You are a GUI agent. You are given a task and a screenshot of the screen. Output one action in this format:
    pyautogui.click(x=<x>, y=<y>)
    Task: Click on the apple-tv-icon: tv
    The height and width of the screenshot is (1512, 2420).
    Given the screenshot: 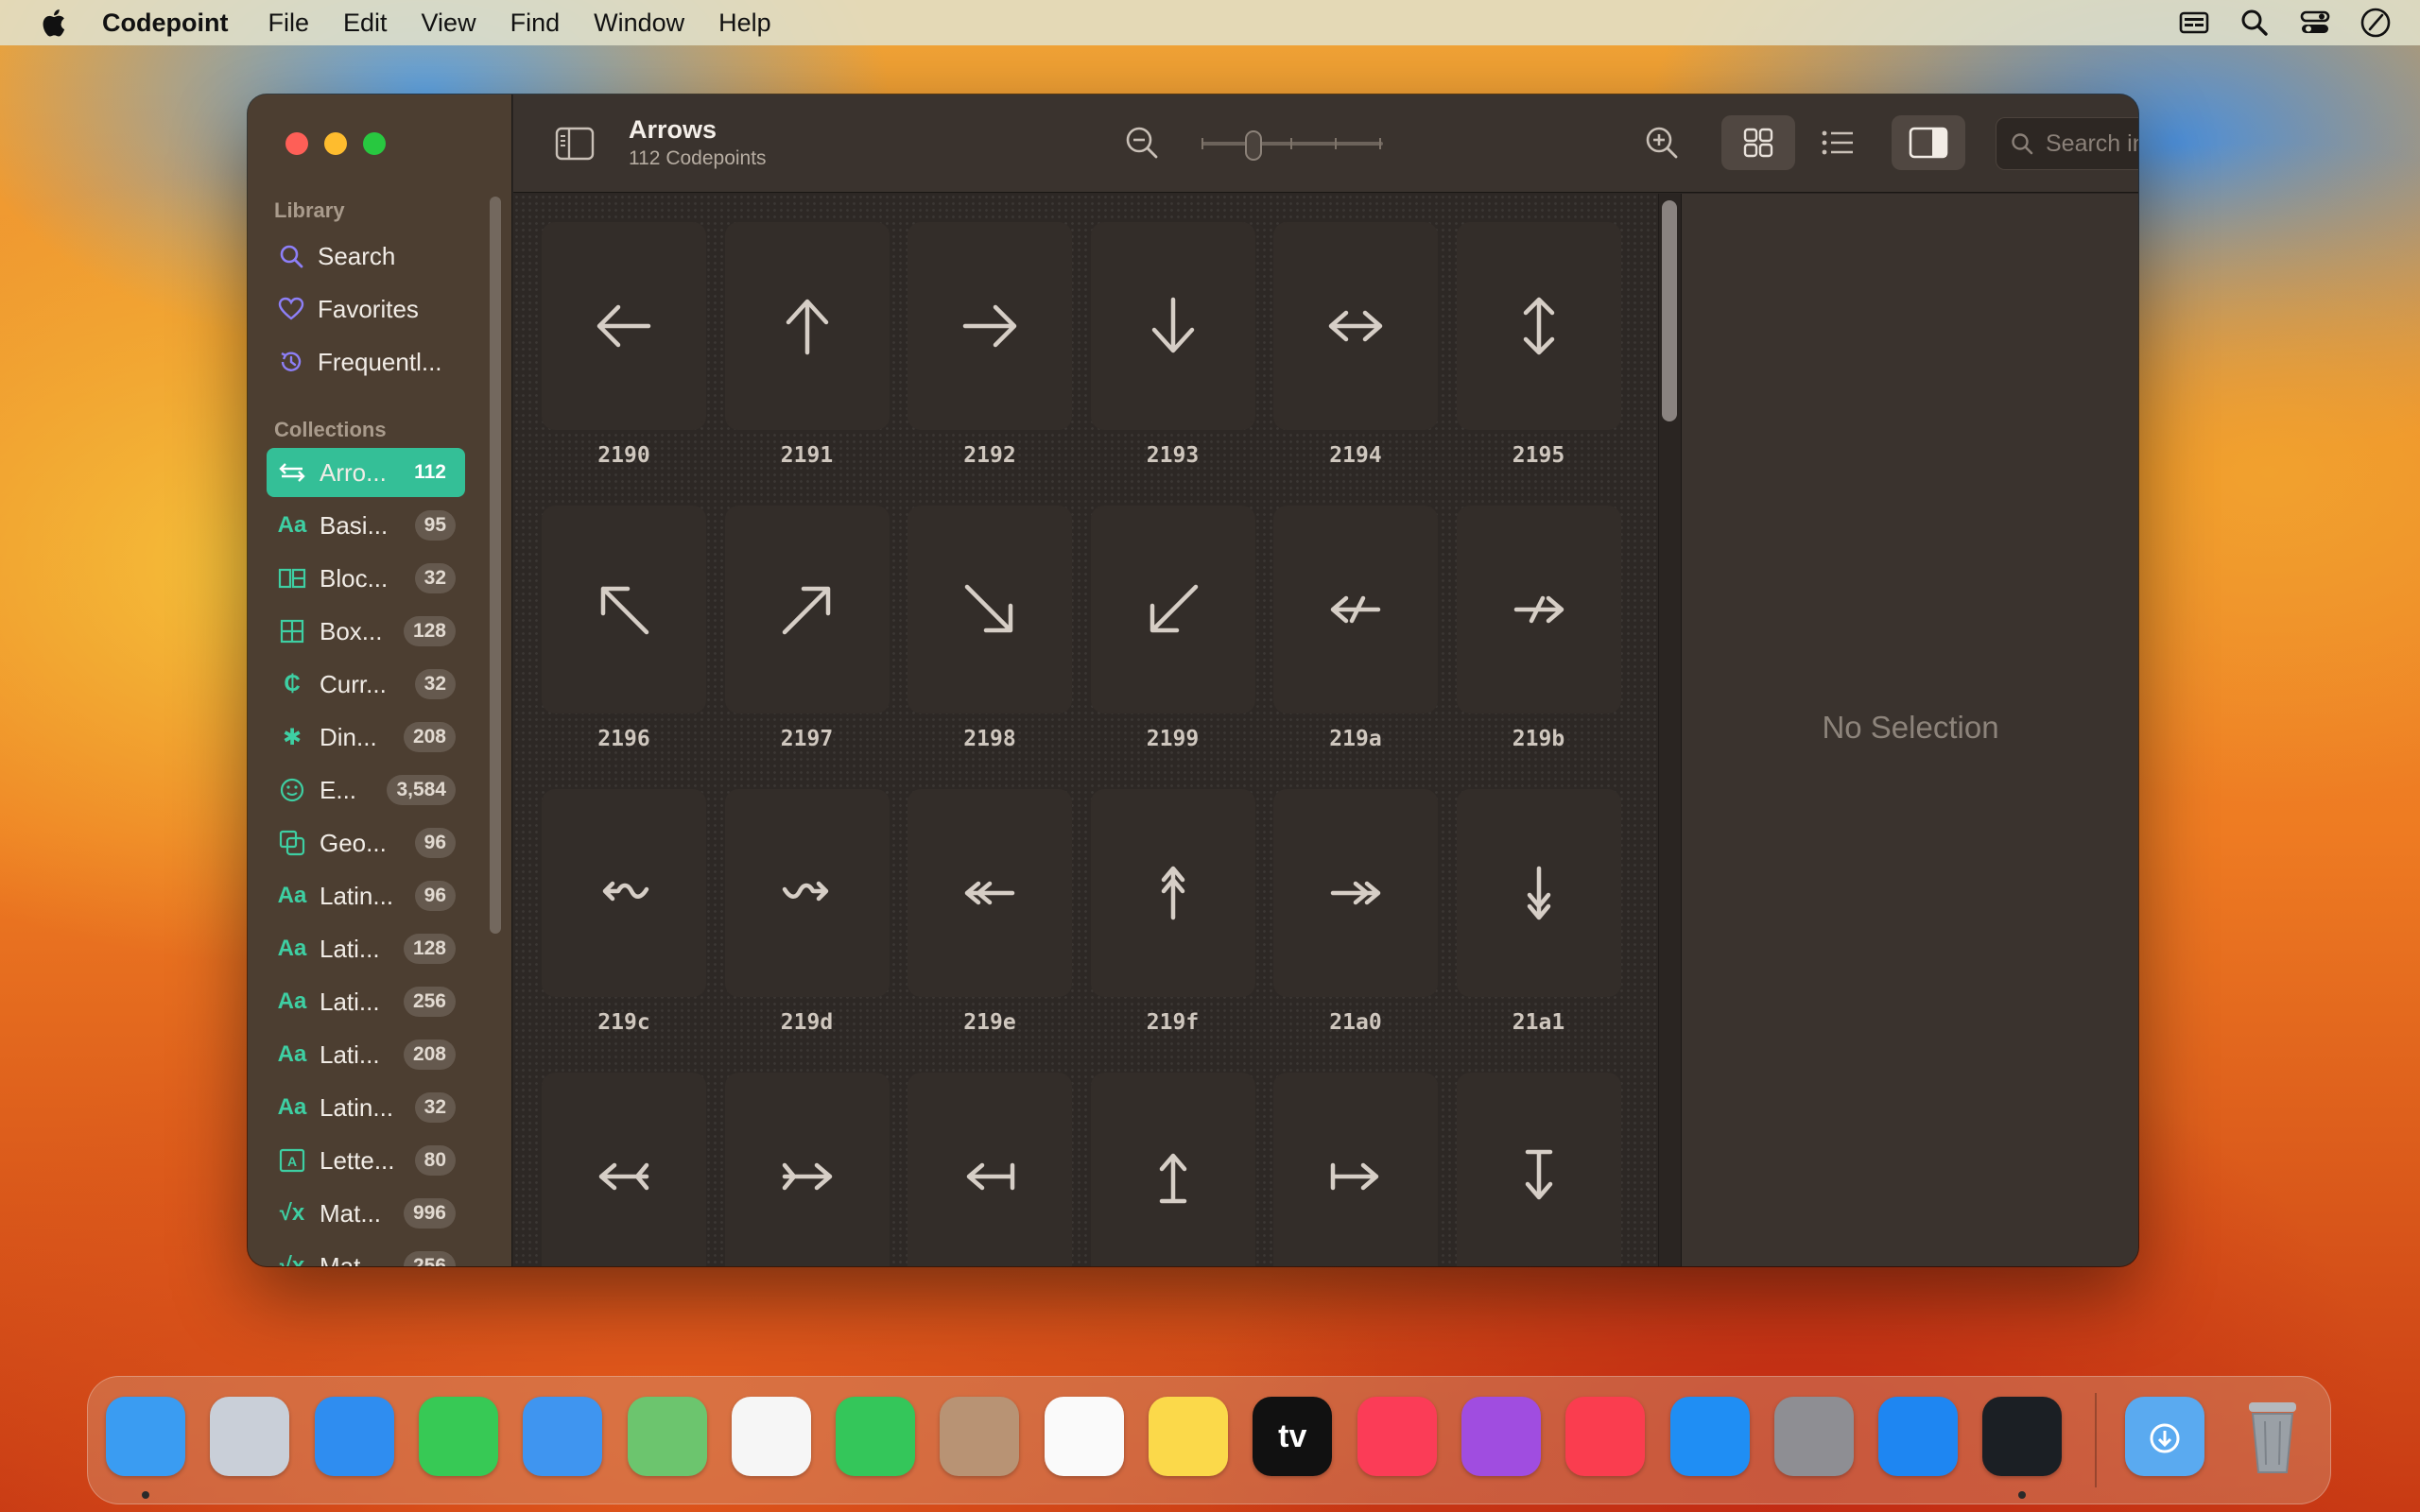 What is the action you would take?
    pyautogui.click(x=1293, y=1436)
    